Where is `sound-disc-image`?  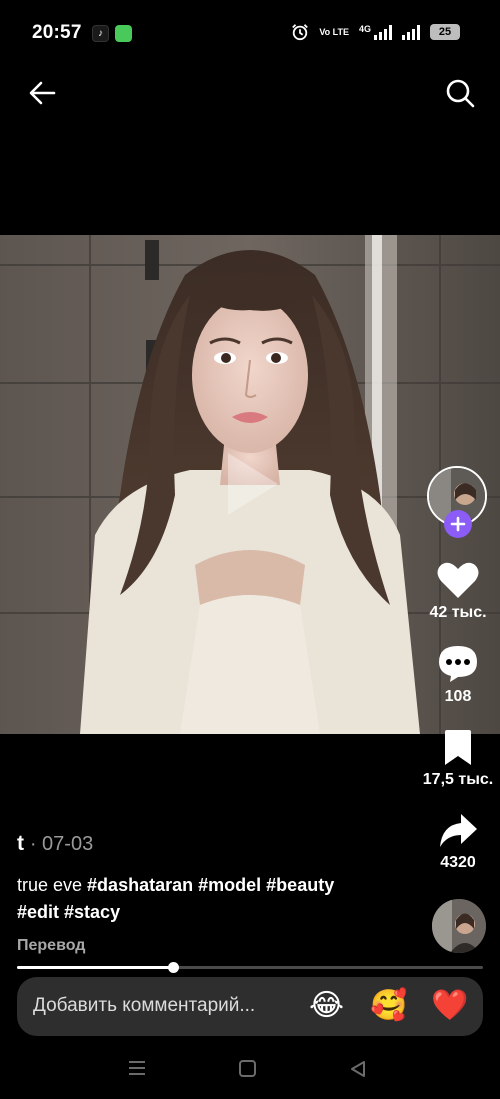
sound-disc-image is located at coordinates (459, 926).